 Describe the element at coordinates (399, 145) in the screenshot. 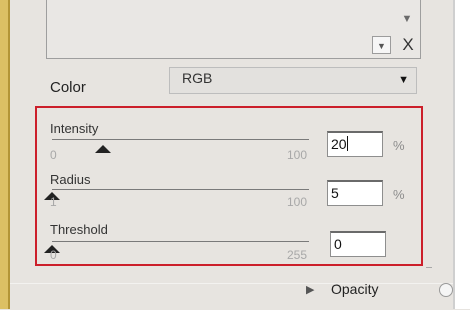

I see `intensity-unit: %` at that location.